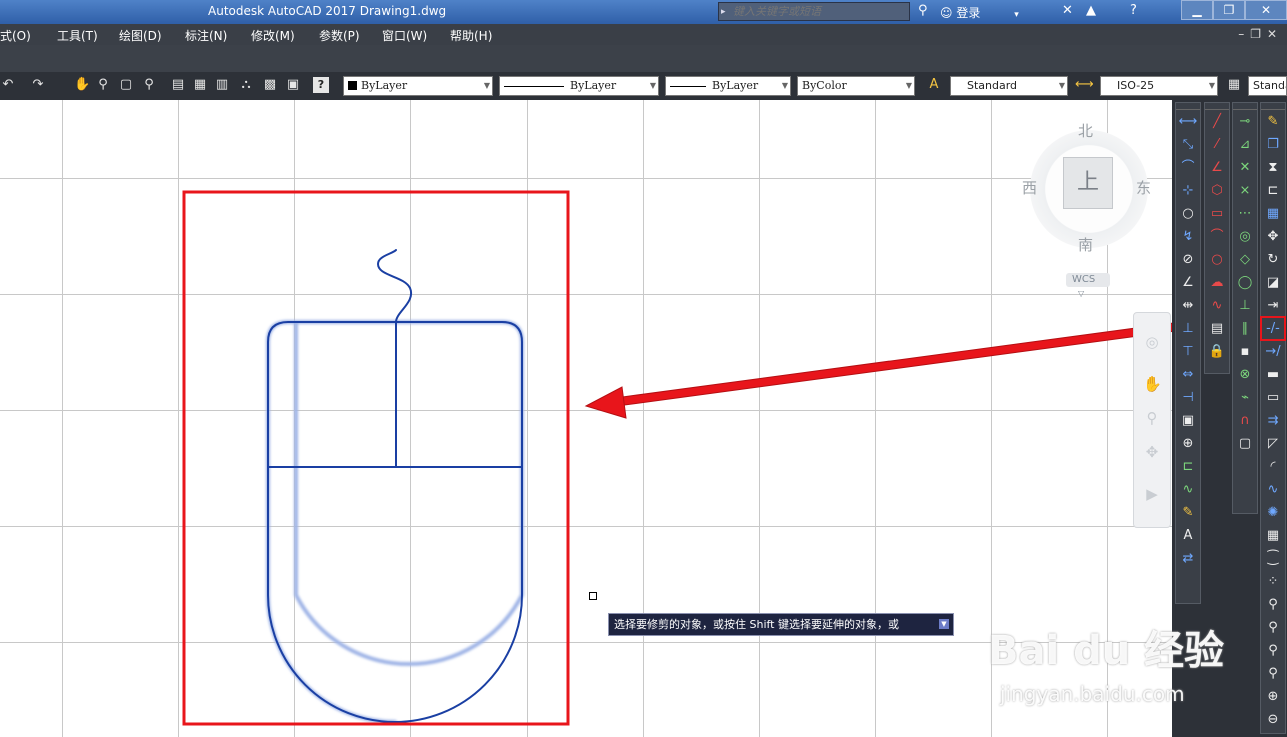  Describe the element at coordinates (1245, 167) in the screenshot. I see `snap-intersection-icon: ✕` at that location.